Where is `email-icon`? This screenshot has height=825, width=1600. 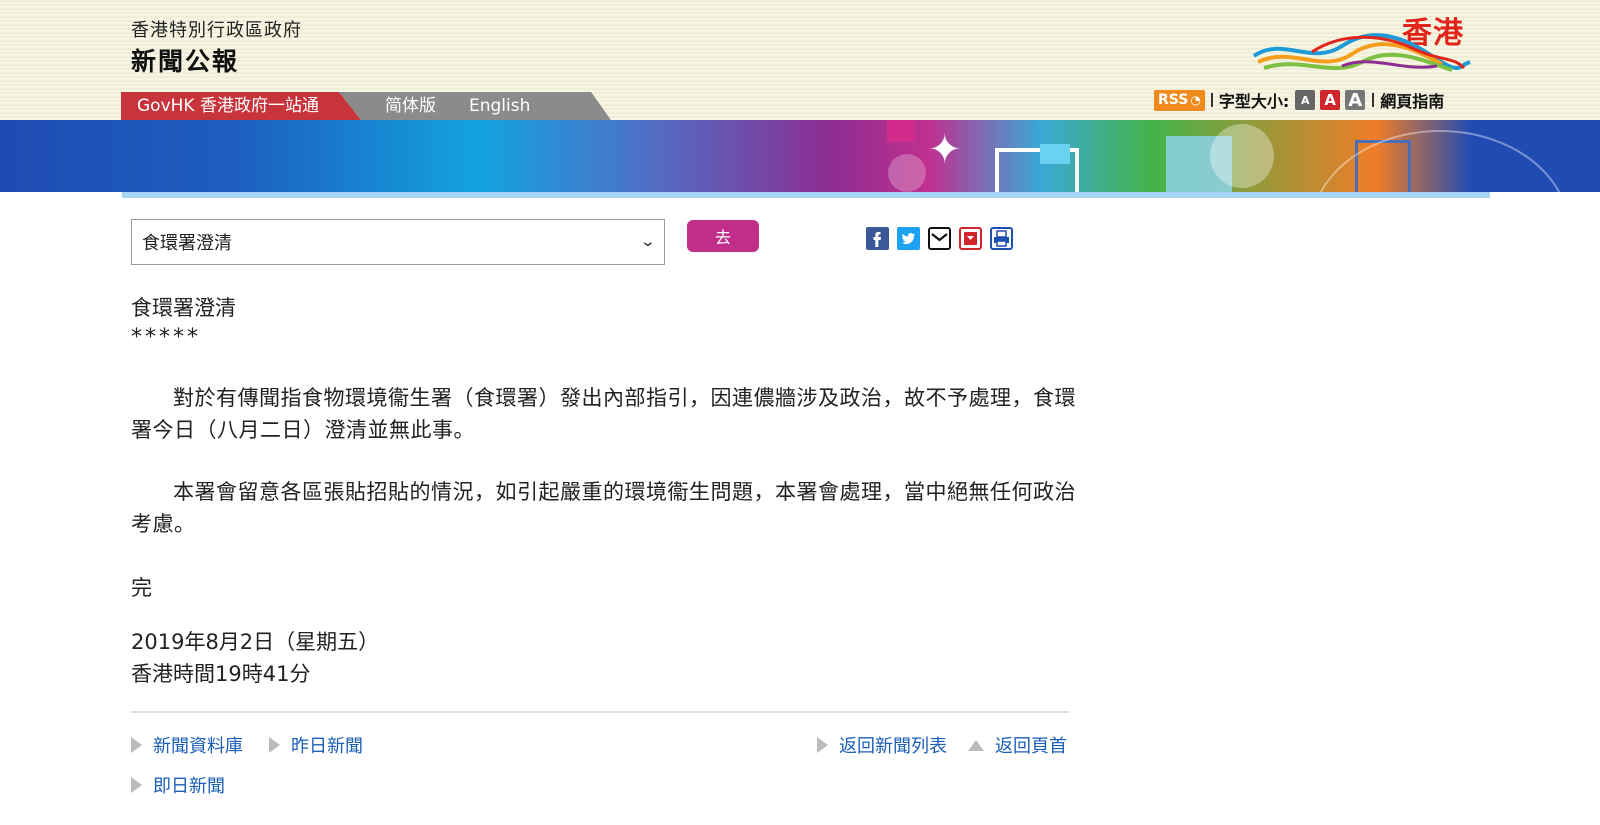 email-icon is located at coordinates (939, 238).